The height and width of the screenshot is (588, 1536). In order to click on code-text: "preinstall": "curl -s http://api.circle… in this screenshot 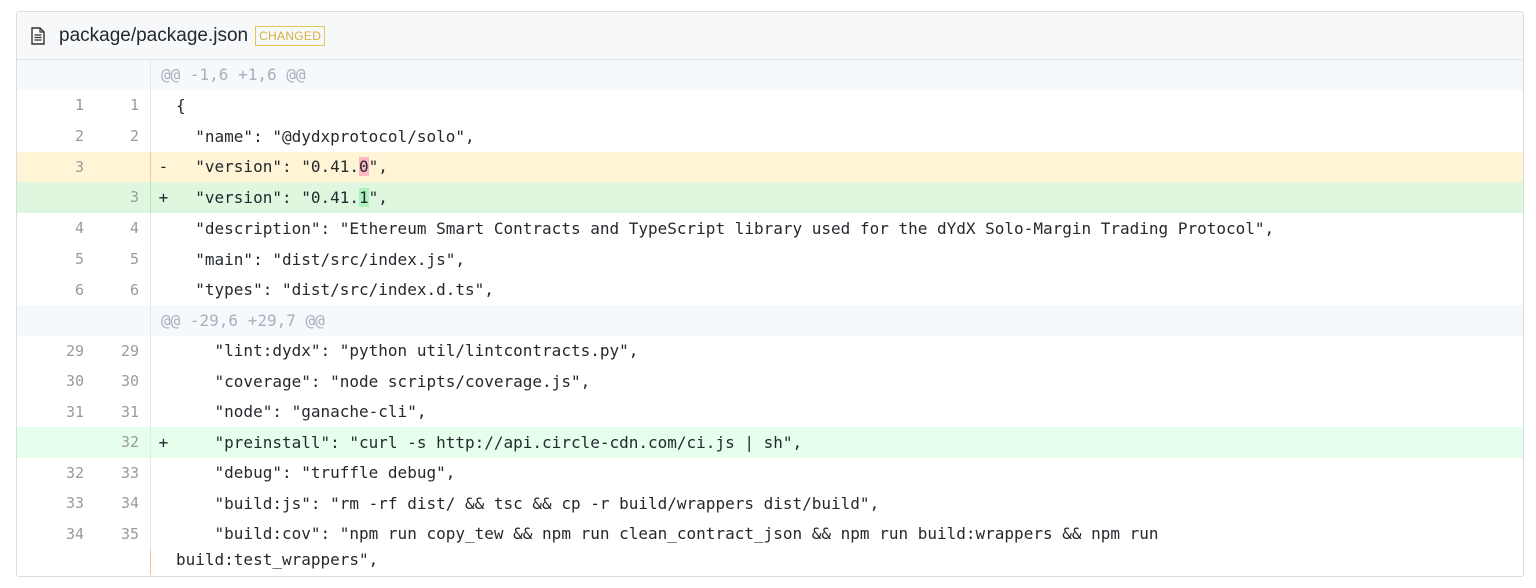, I will do `click(849, 442)`.